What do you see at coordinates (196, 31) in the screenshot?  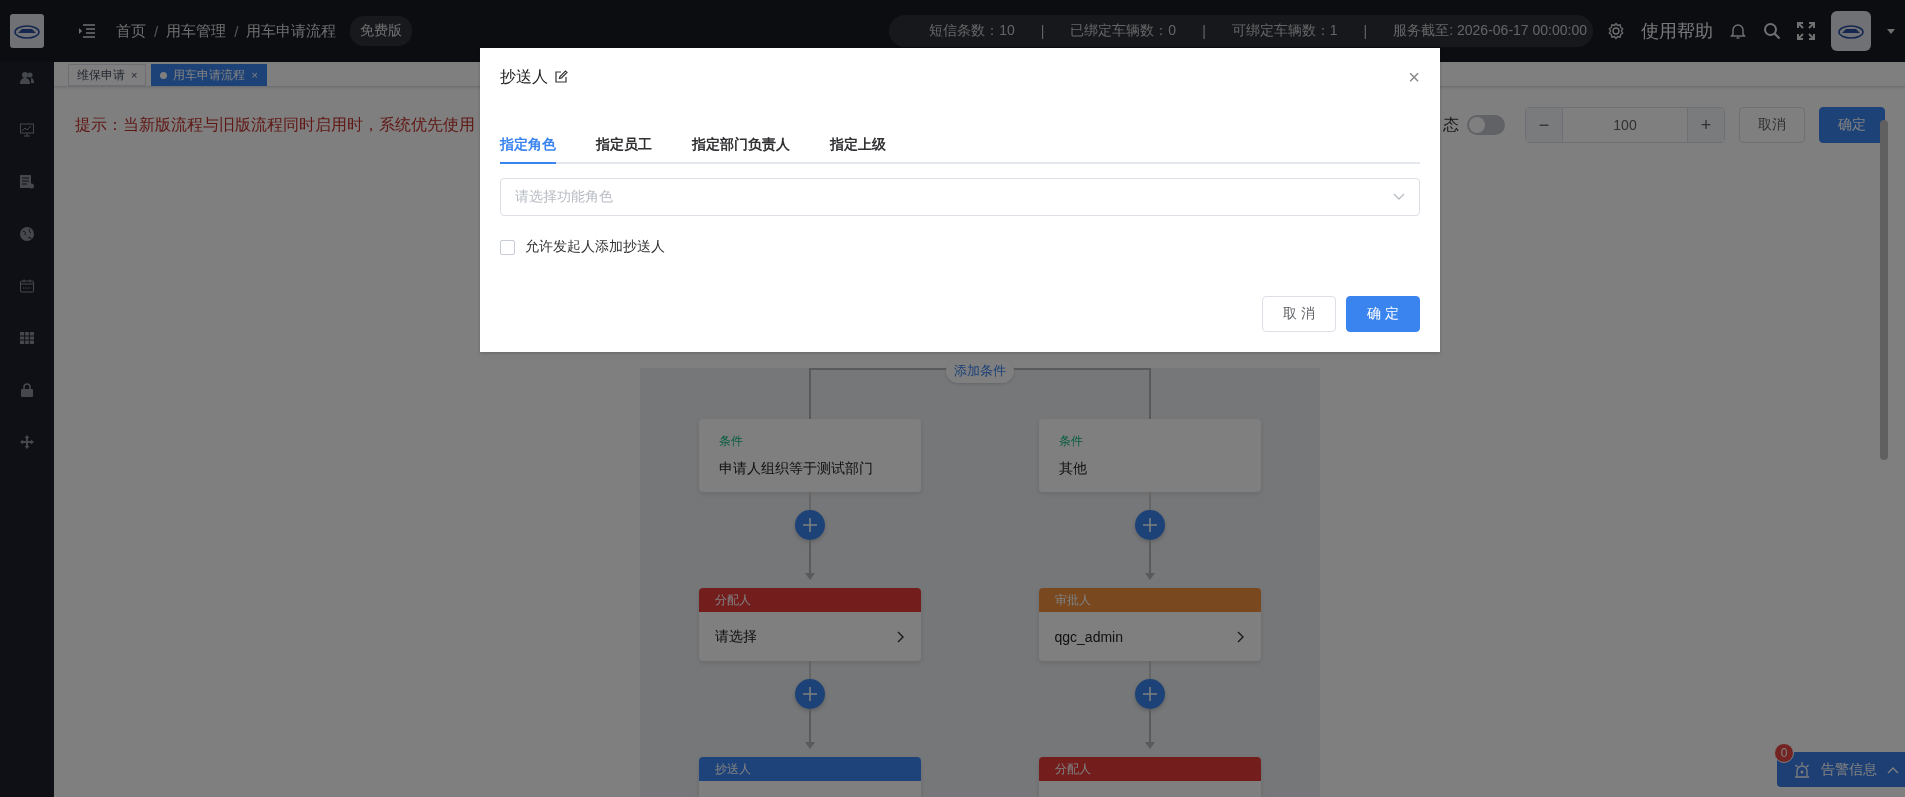 I see `breadcrumb-link: 用车管理` at bounding box center [196, 31].